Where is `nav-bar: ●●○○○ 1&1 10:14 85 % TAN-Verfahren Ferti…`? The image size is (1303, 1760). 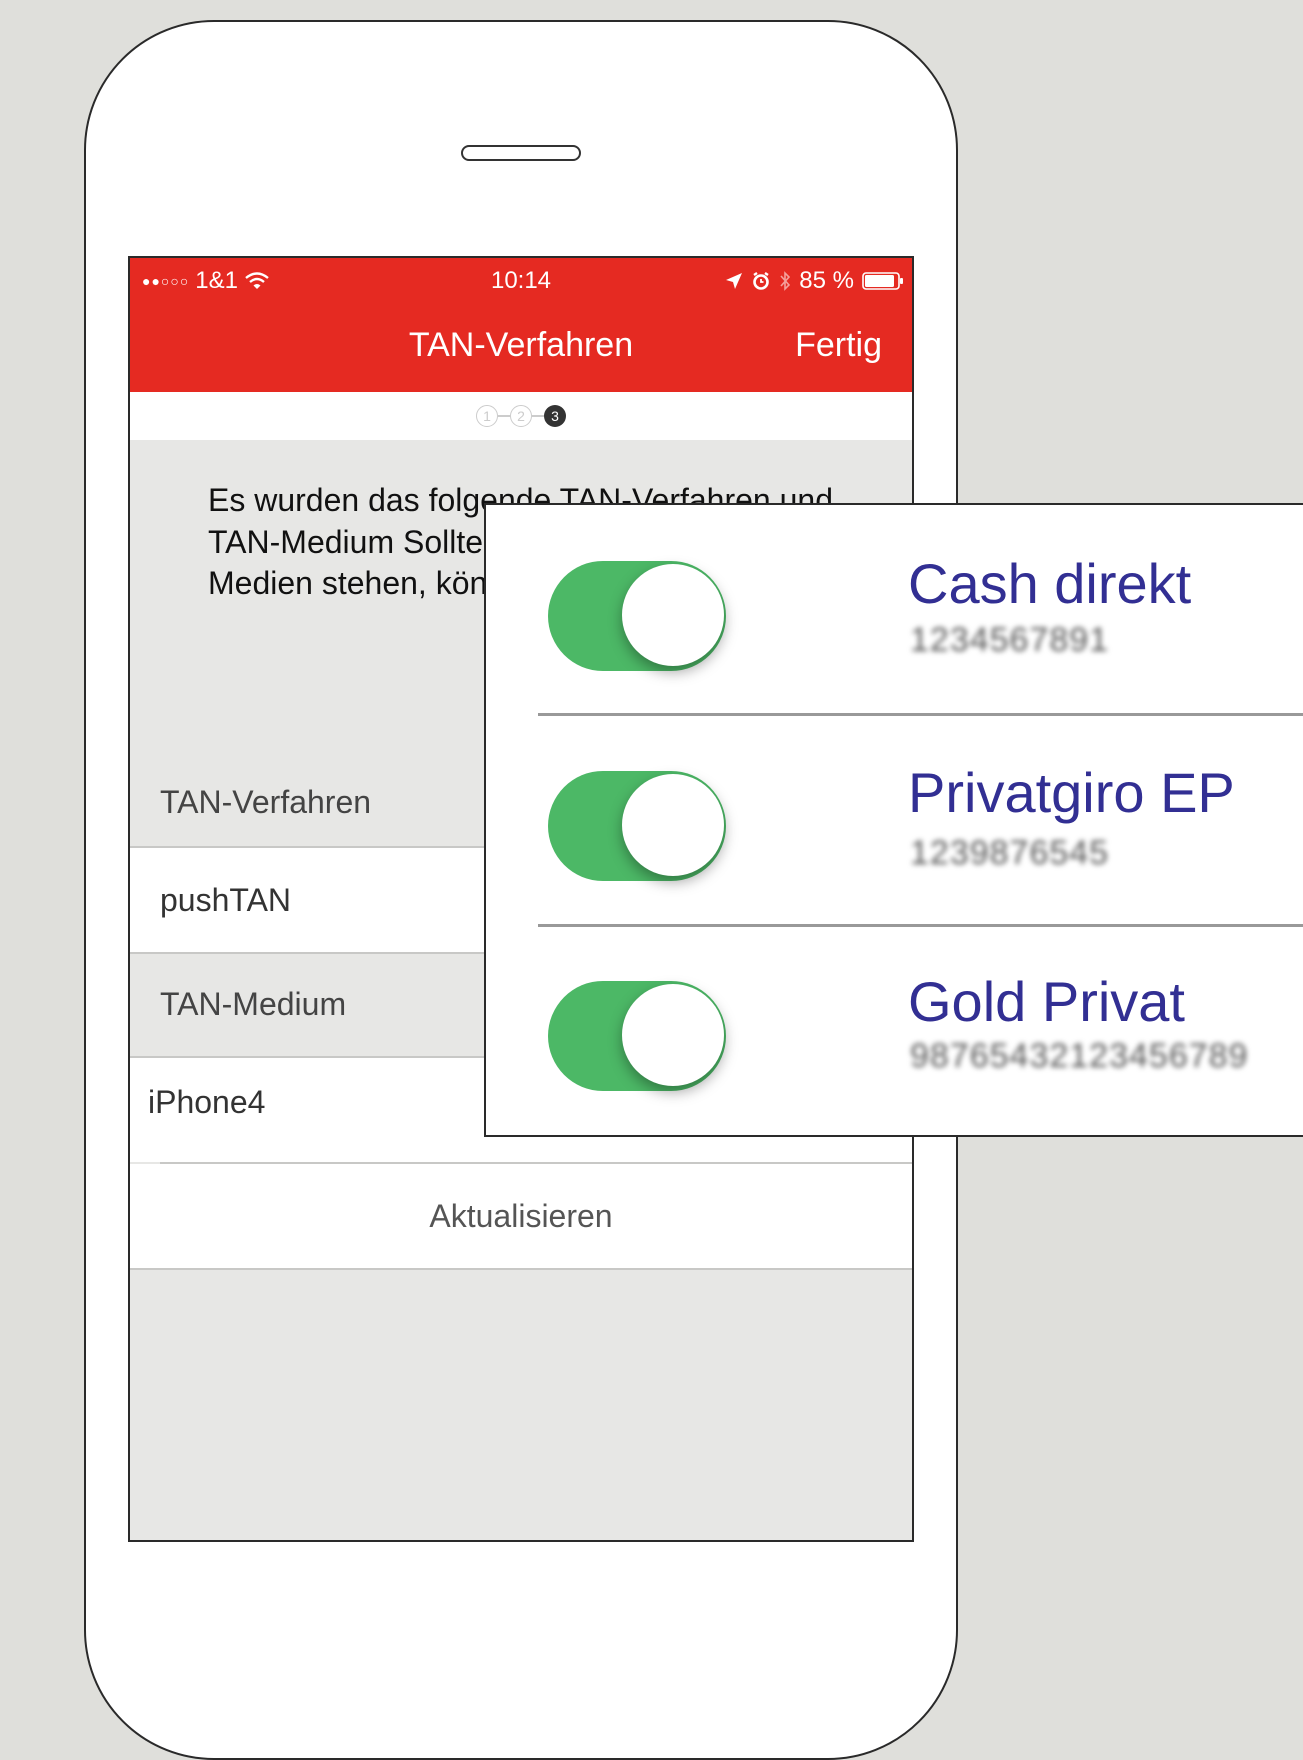 nav-bar: ●●○○○ 1&1 10:14 85 % TAN-Verfahren Ferti… is located at coordinates (521, 325).